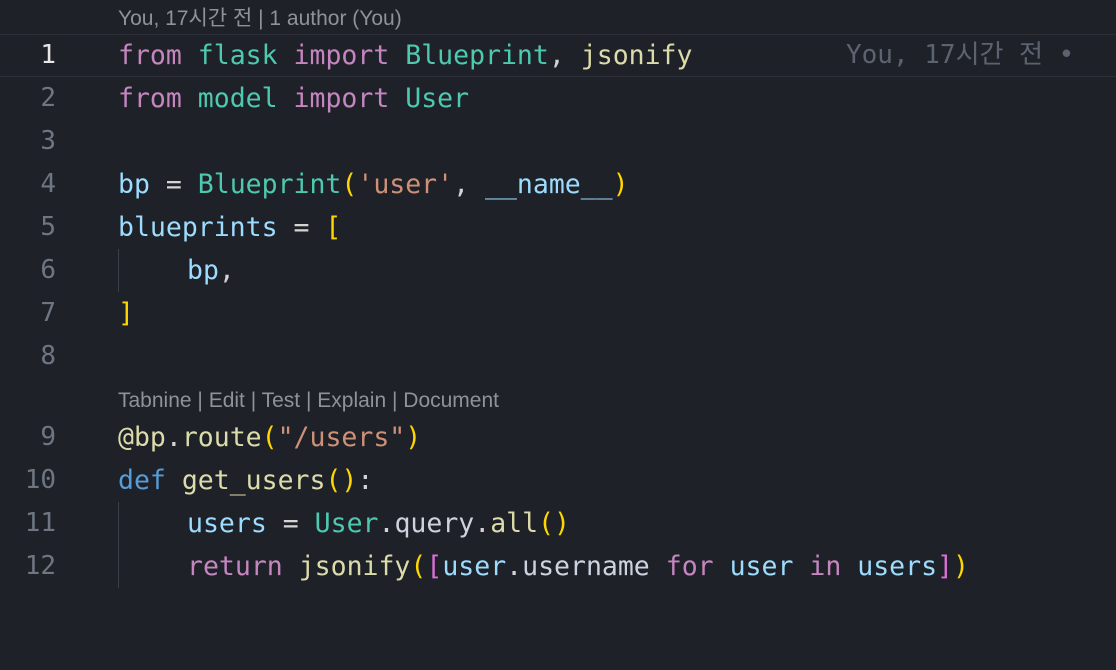 The width and height of the screenshot is (1116, 670). I want to click on tabnine-document-link: Document, so click(451, 400).